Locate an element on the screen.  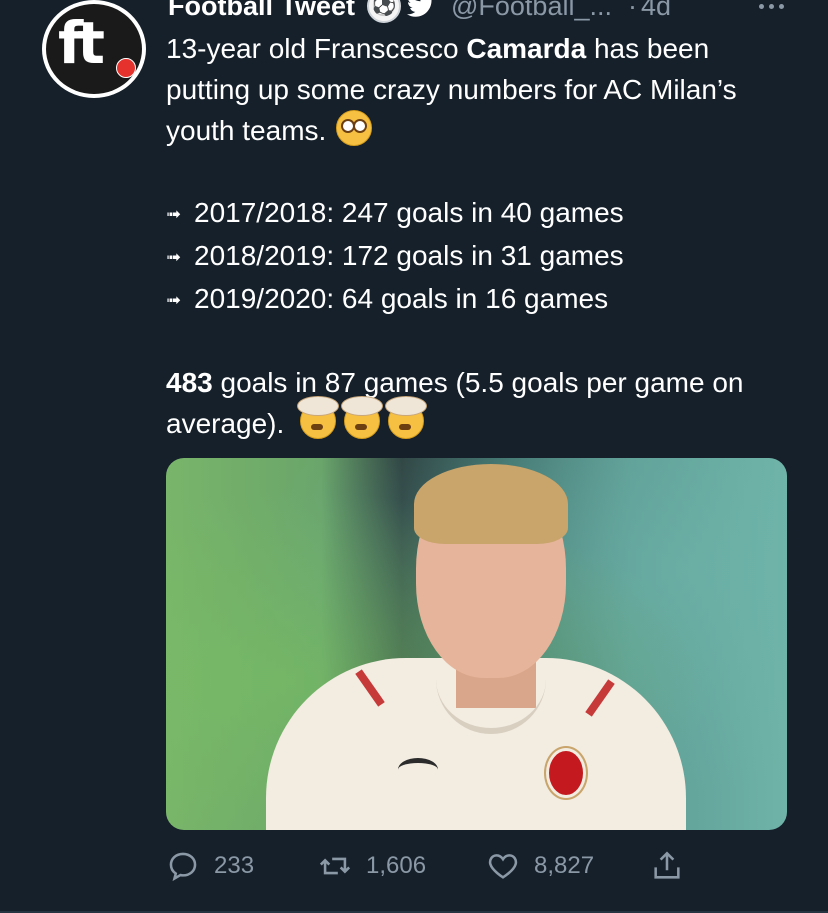
ft-logo-icon: ft is located at coordinates (94, 49).